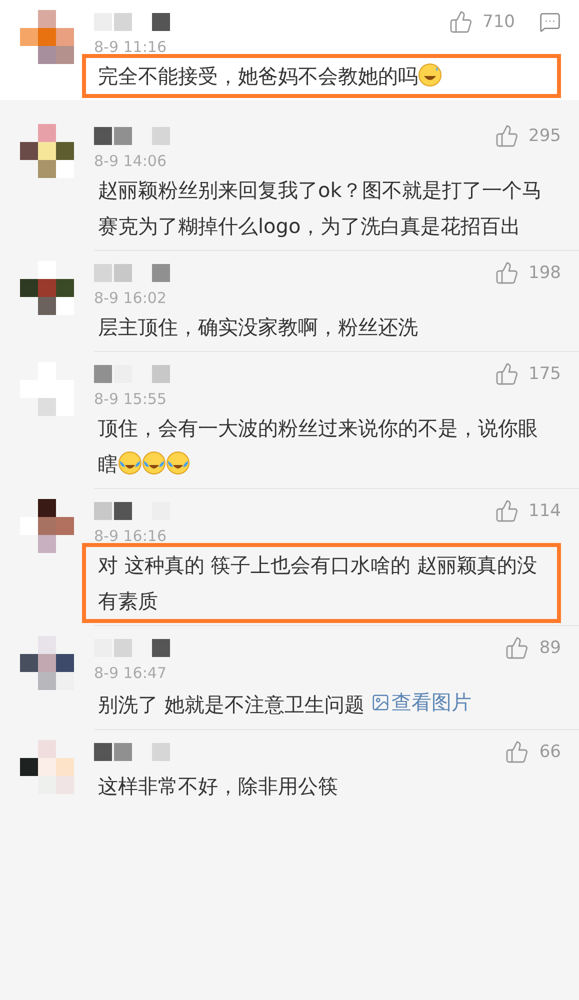 The width and height of the screenshot is (579, 1000). What do you see at coordinates (380, 702) in the screenshot?
I see `image-icon` at bounding box center [380, 702].